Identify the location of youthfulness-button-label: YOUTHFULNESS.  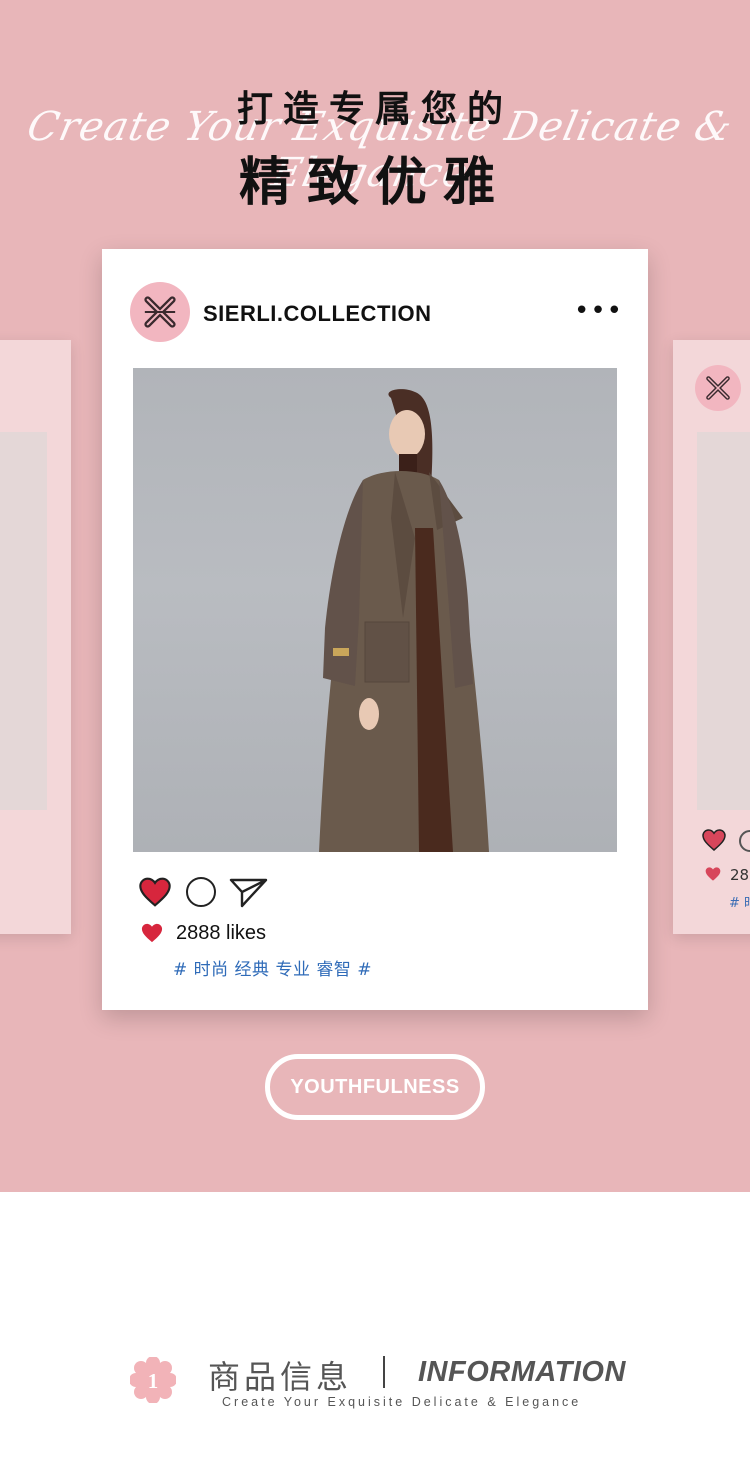
(375, 1086).